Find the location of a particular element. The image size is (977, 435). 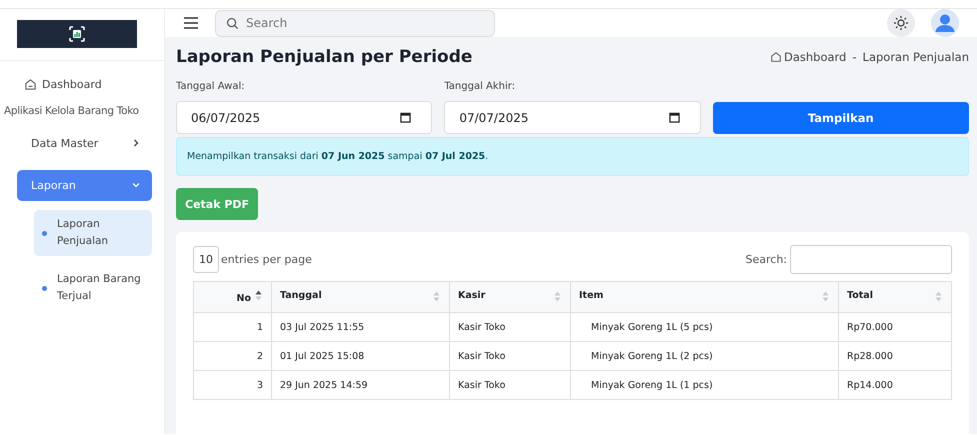

table-cell: 3 is located at coordinates (233, 385).